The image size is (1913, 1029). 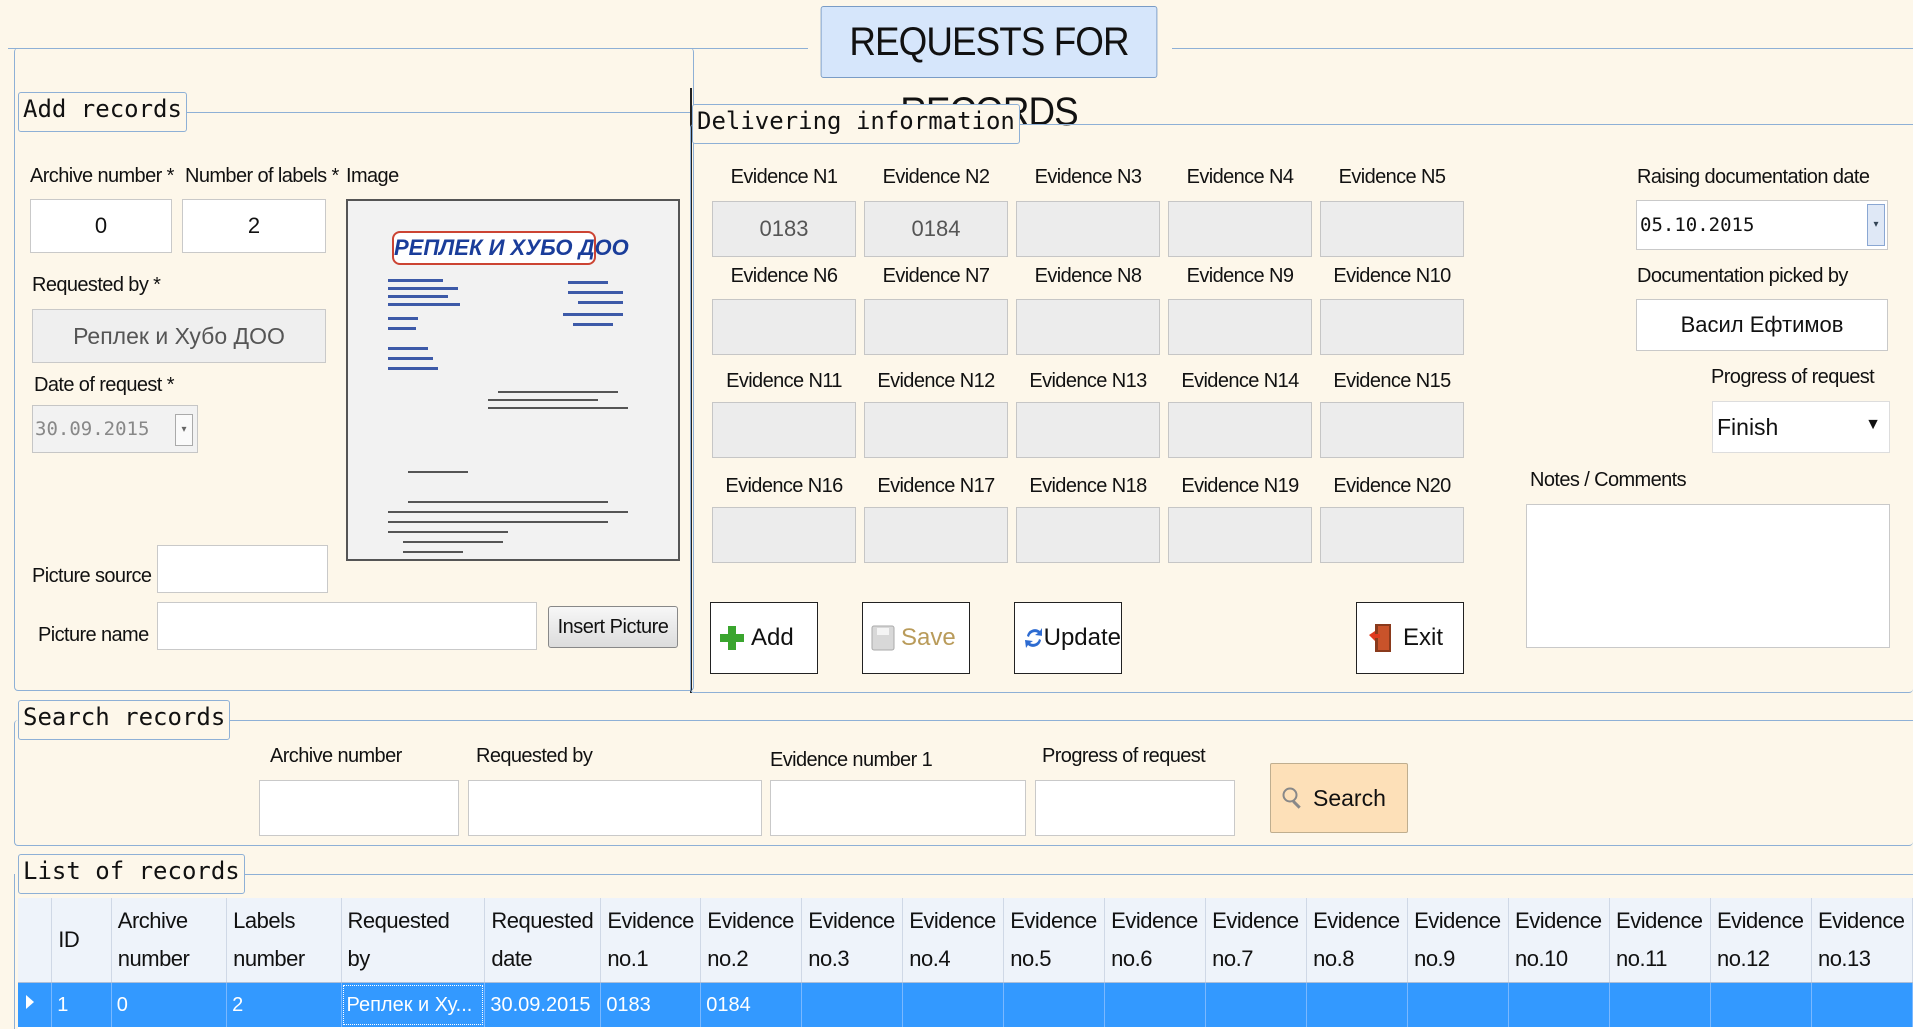 I want to click on raising-date-label: Raising documentation date, so click(x=1753, y=177).